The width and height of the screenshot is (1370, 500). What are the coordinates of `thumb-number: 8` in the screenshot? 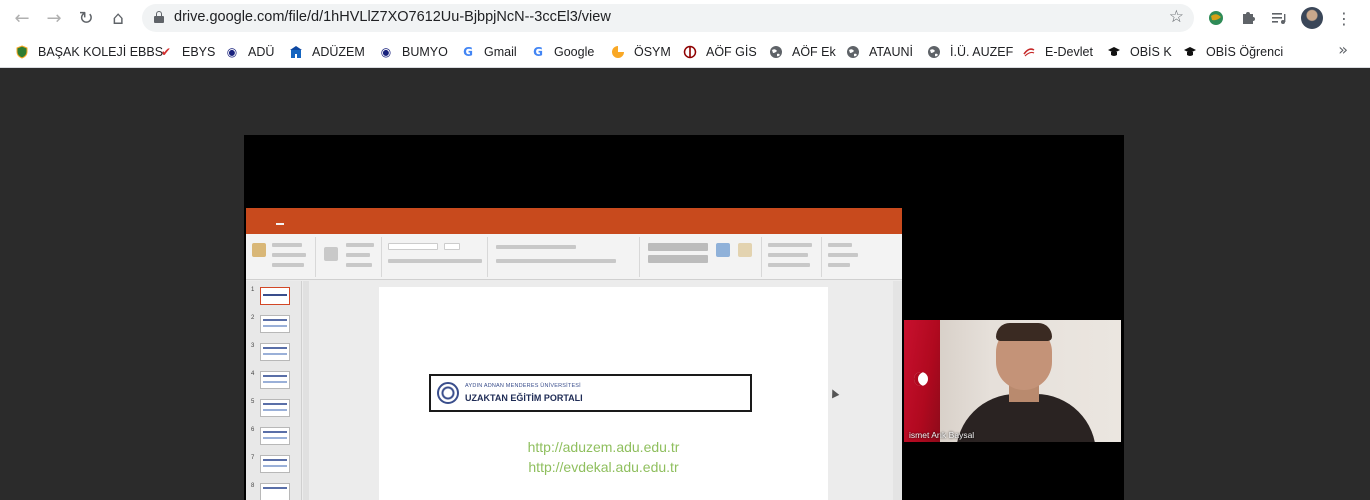 It's located at (253, 486).